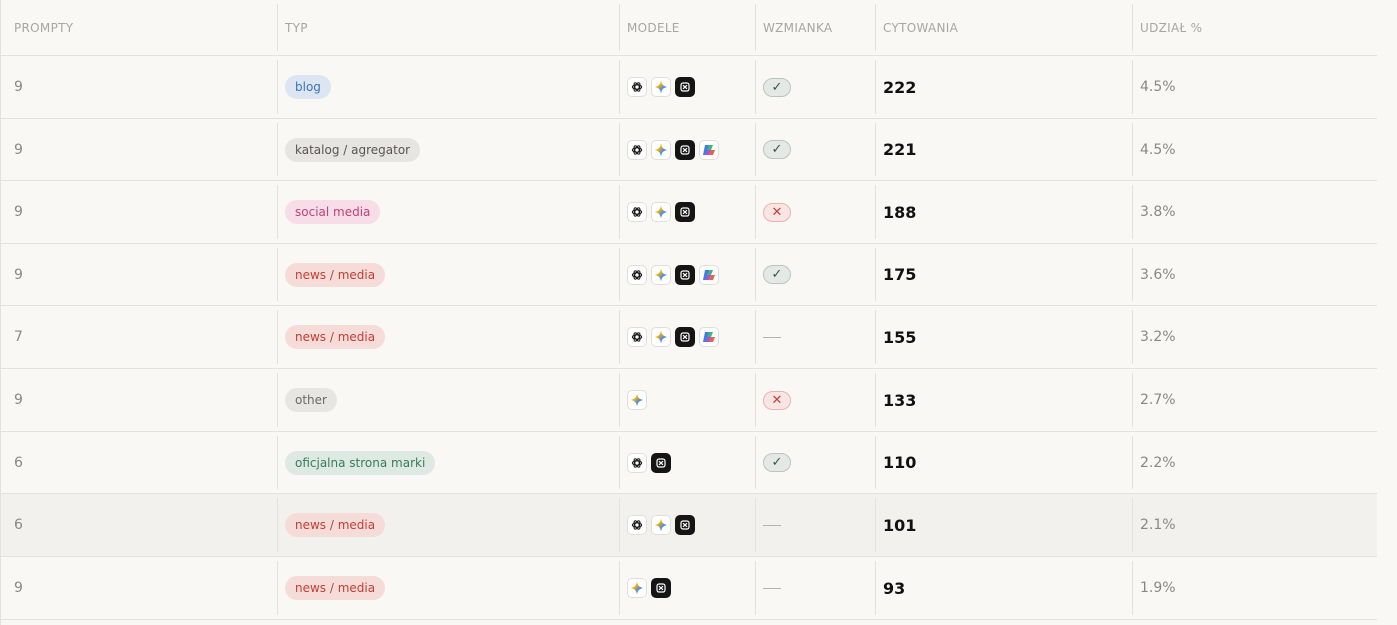 The height and width of the screenshot is (625, 1397). I want to click on cell-udzial: 3.8%, so click(1254, 212).